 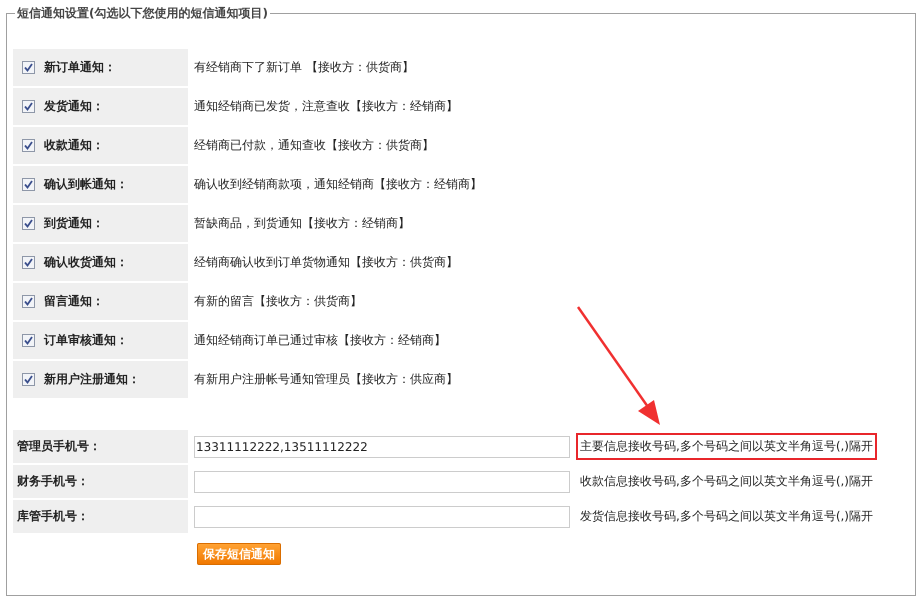 What do you see at coordinates (74, 145) in the screenshot?
I see `notice-label: 收款通知：` at bounding box center [74, 145].